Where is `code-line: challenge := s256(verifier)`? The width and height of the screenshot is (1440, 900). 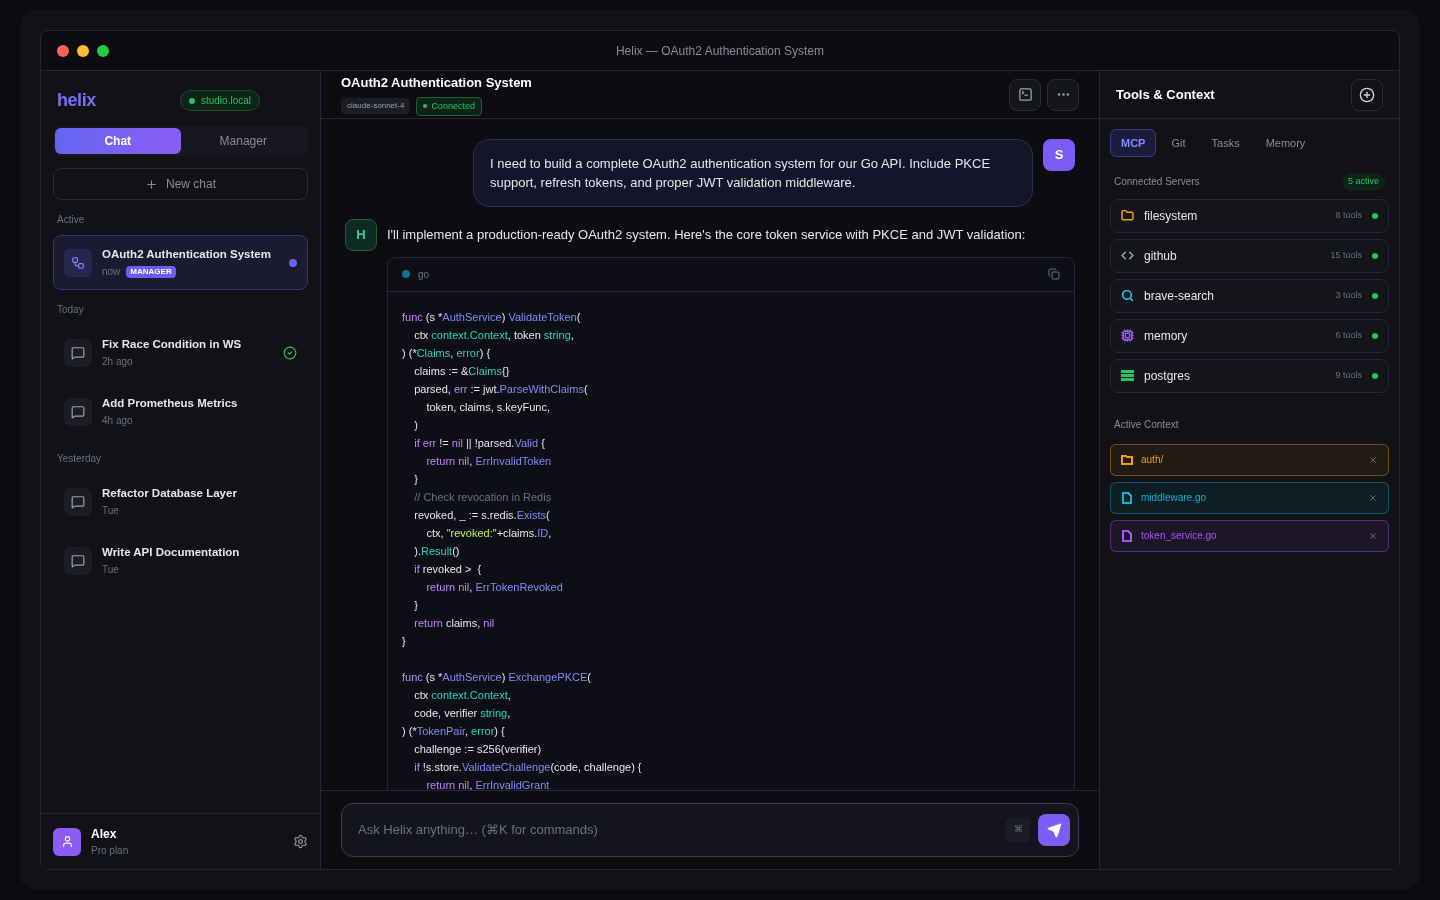
code-line: challenge := s256(verifier) is located at coordinates (477, 749).